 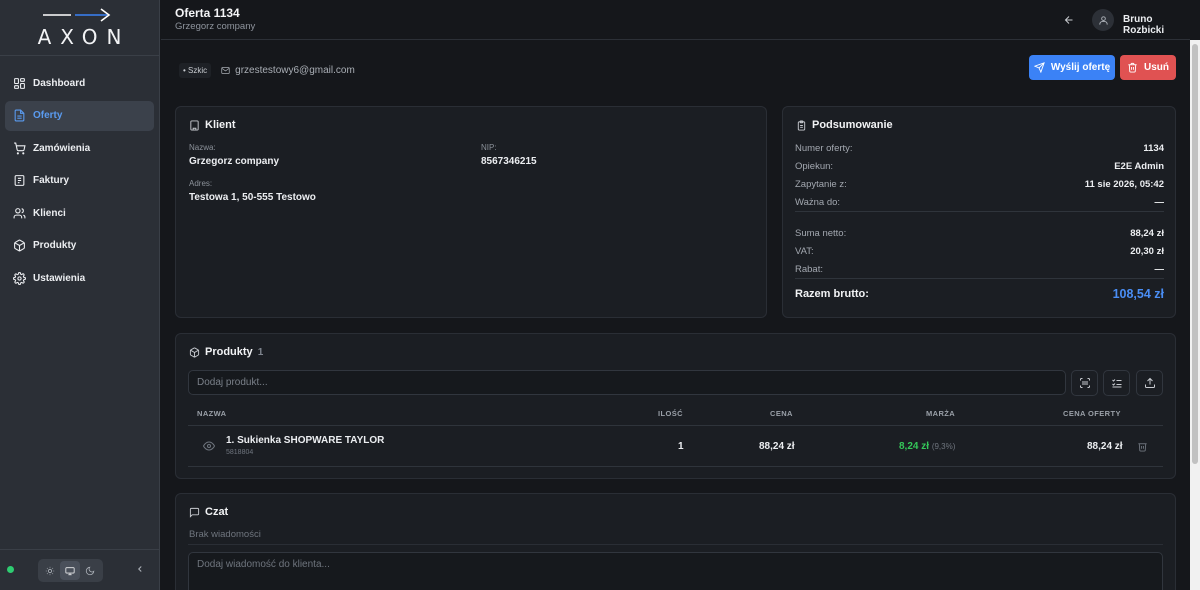 What do you see at coordinates (19, 278) in the screenshot?
I see `gear-icon` at bounding box center [19, 278].